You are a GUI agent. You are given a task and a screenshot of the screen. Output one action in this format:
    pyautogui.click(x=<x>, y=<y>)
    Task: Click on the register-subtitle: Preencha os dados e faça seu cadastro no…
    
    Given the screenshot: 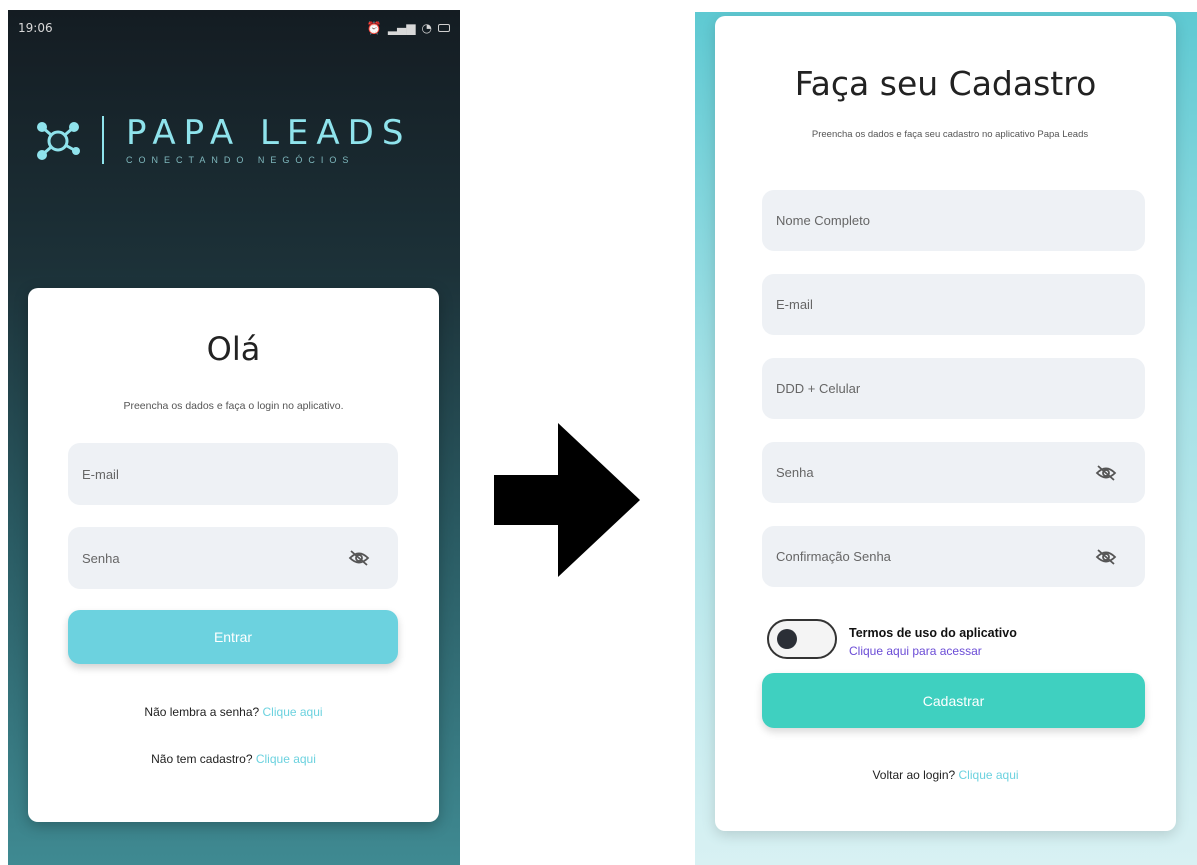 What is the action you would take?
    pyautogui.click(x=950, y=134)
    